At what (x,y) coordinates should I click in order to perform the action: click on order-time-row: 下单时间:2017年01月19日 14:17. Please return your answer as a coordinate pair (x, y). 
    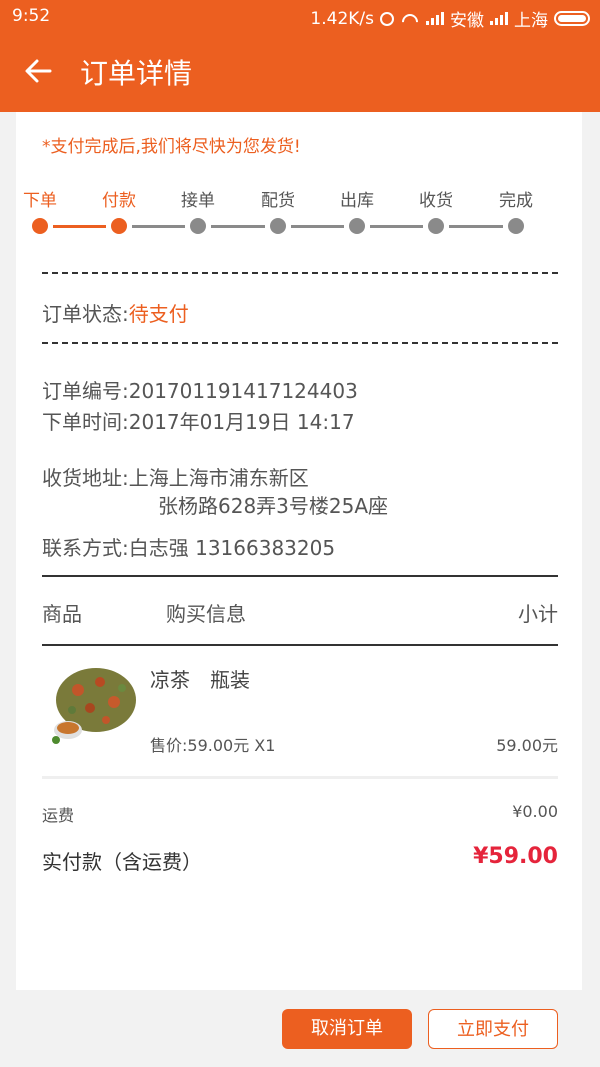
    Looking at the image, I should click on (198, 420).